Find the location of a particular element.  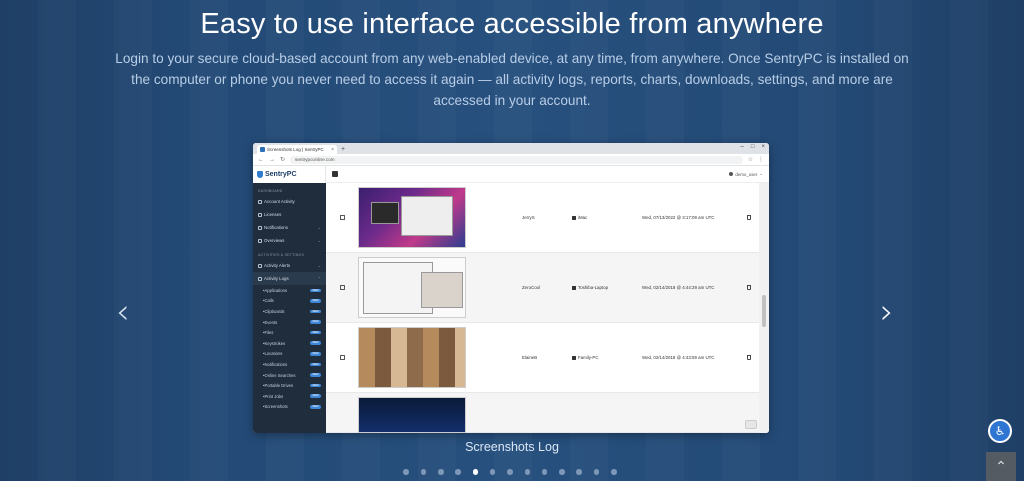

sidebar-section-dashboard: DASHBOARD is located at coordinates (270, 191).